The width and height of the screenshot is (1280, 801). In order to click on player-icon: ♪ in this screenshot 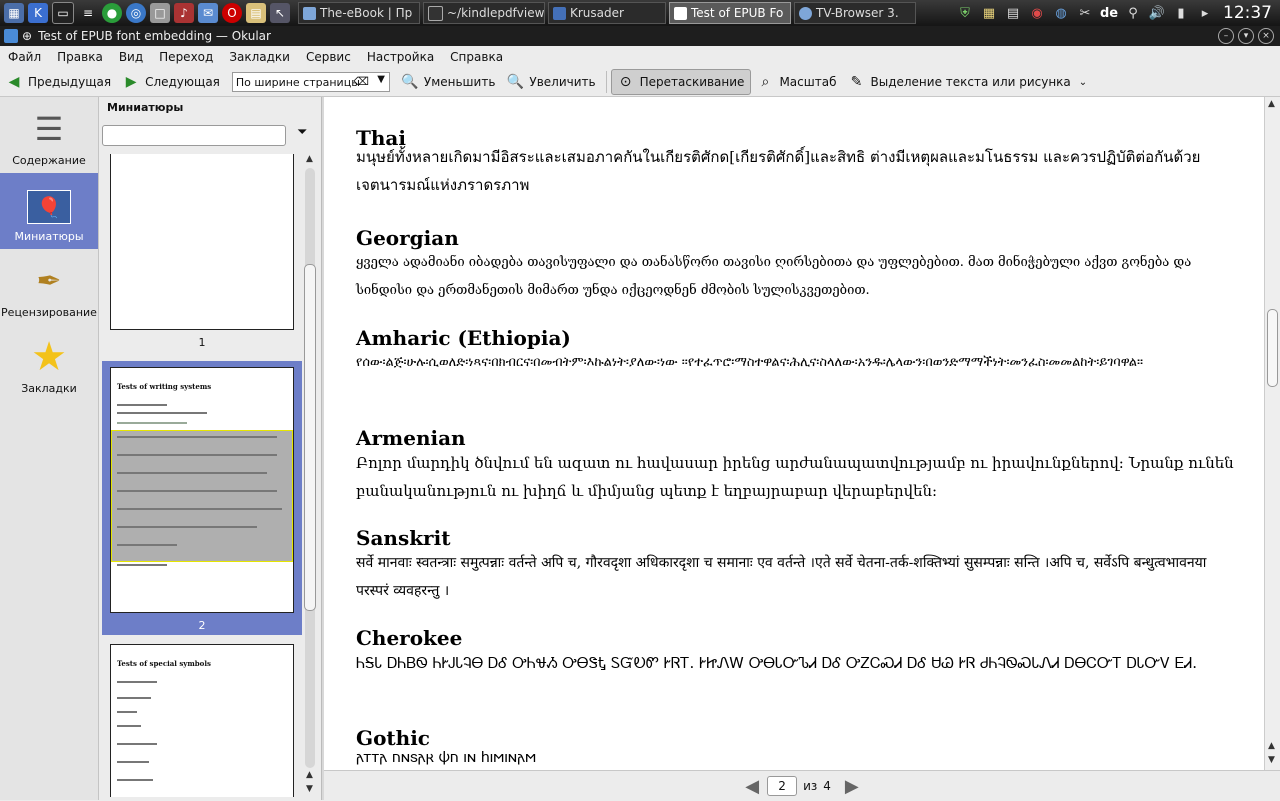, I will do `click(184, 13)`.